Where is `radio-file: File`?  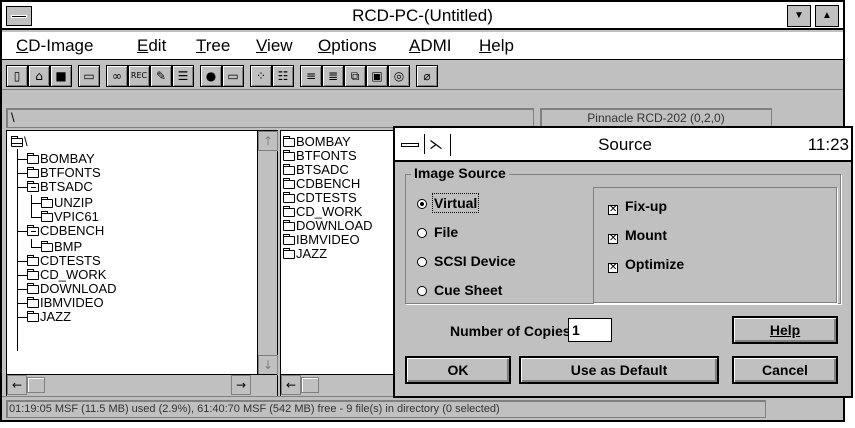
radio-file: File is located at coordinates (437, 232).